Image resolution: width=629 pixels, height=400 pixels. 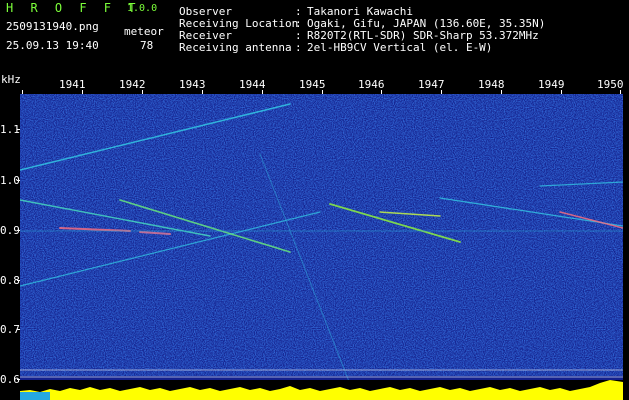 I want to click on meteor-label: meteor, so click(x=144, y=31).